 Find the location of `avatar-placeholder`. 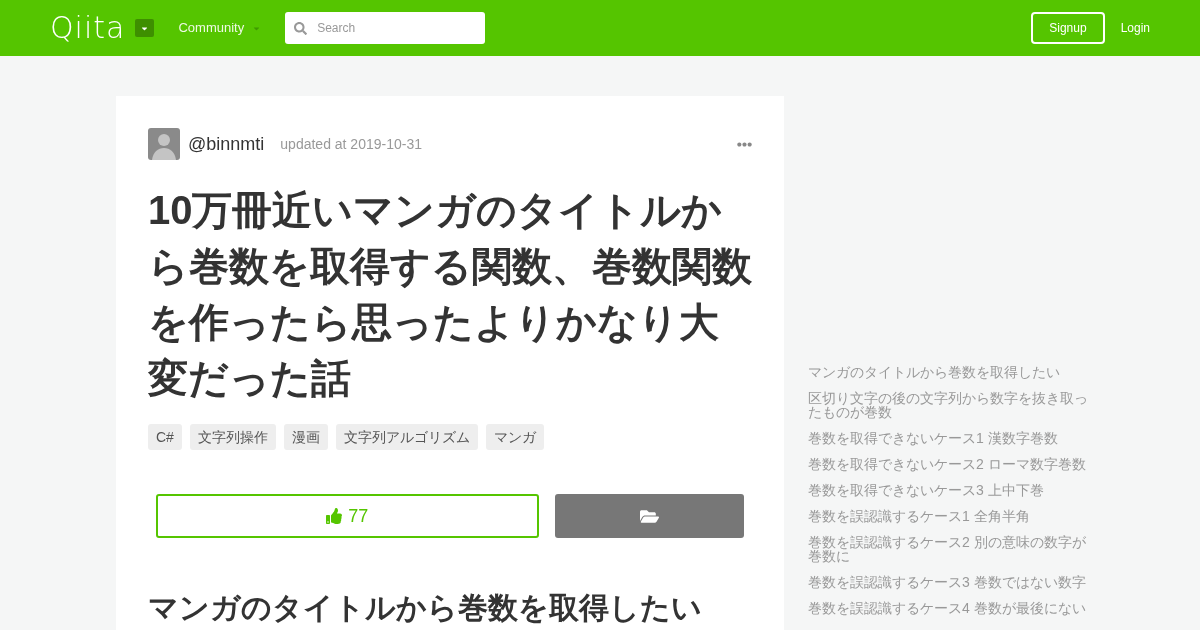

avatar-placeholder is located at coordinates (164, 144).